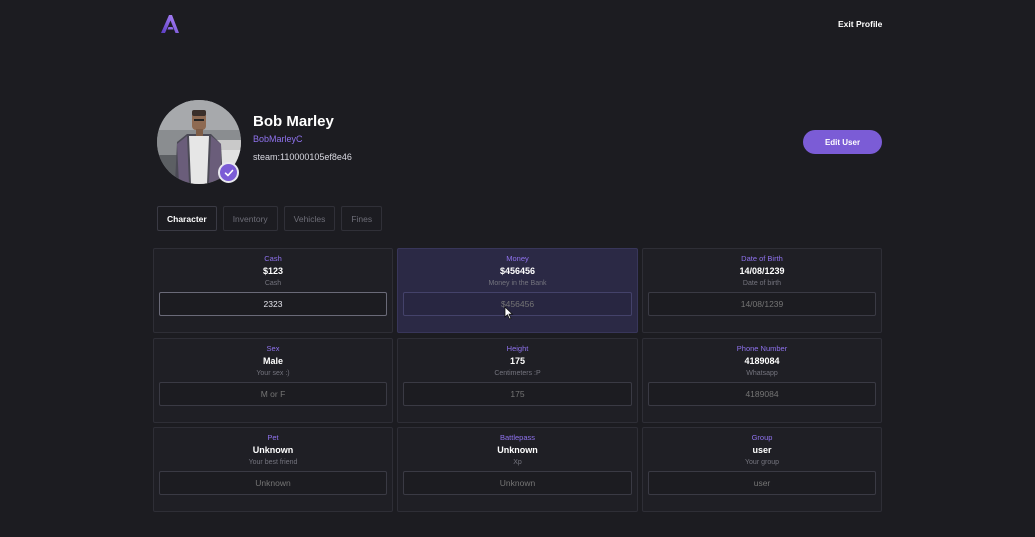 This screenshot has height=537, width=1035. What do you see at coordinates (517, 393) in the screenshot?
I see `height-input` at bounding box center [517, 393].